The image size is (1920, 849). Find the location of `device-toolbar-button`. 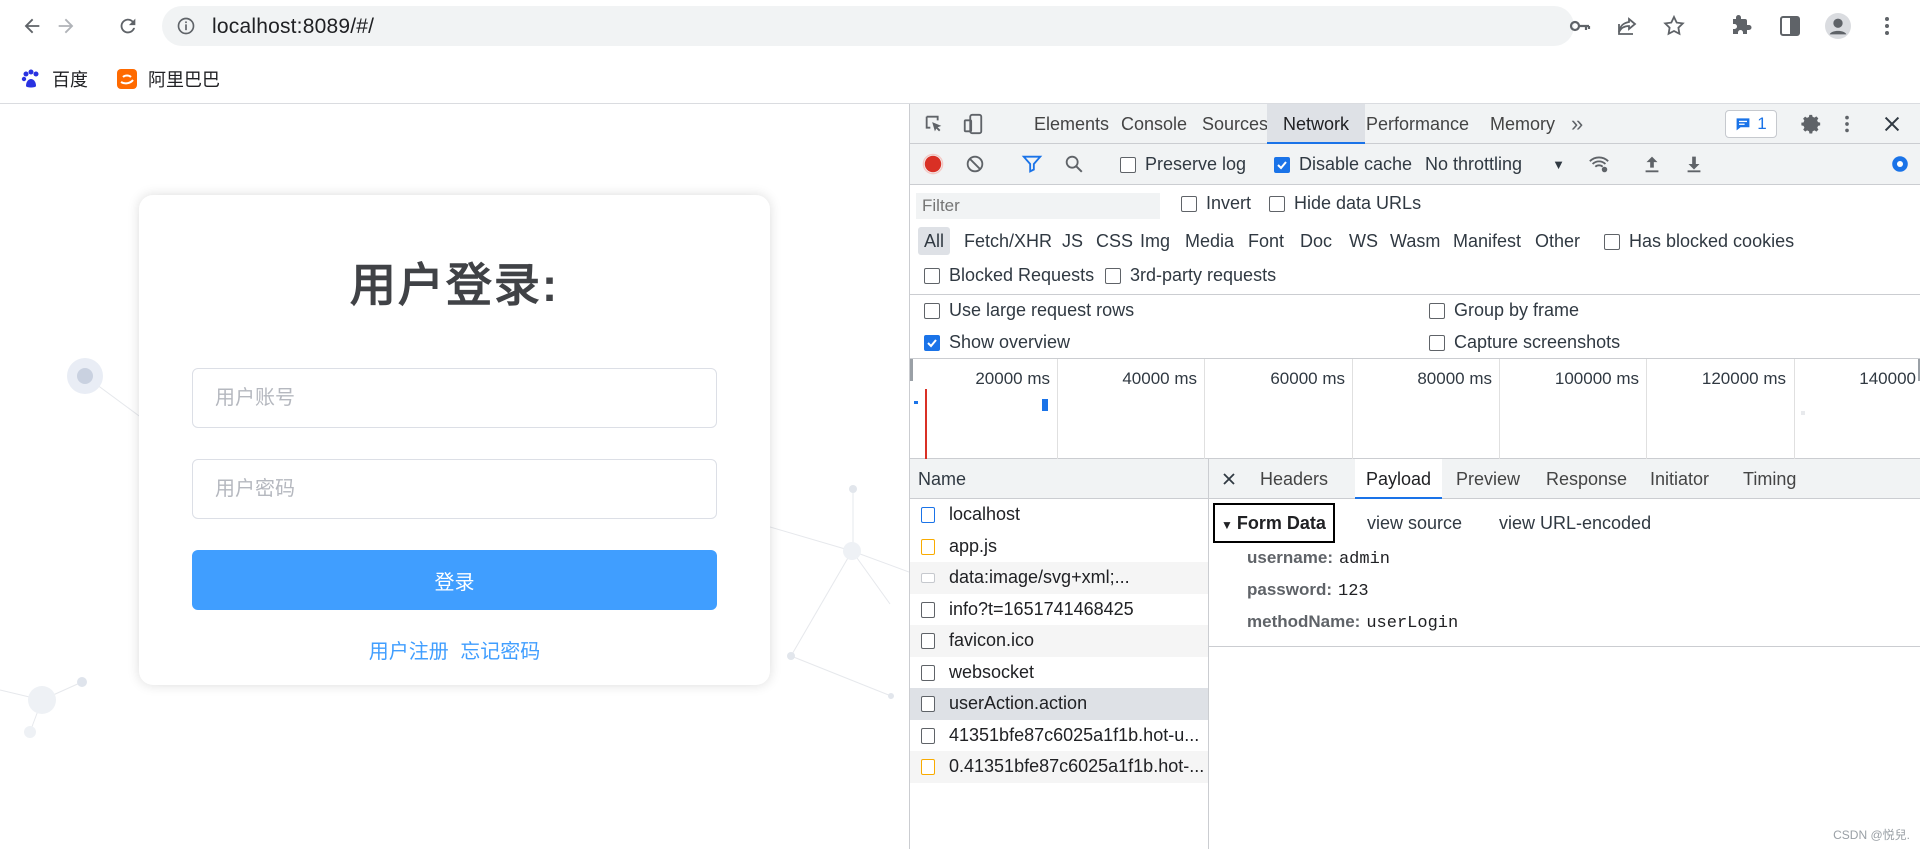

device-toolbar-button is located at coordinates (973, 124).